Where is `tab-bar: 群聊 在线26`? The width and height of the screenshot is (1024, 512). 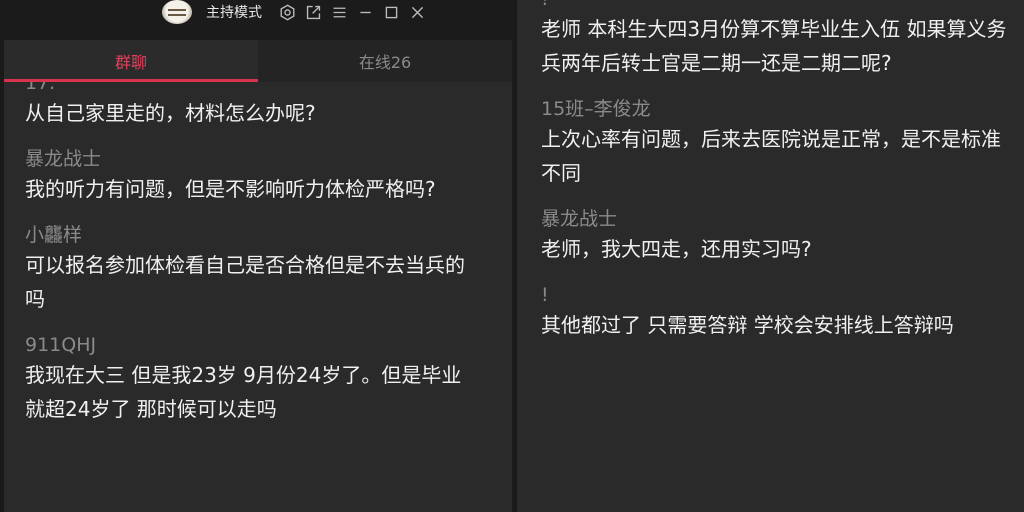 tab-bar: 群聊 在线26 is located at coordinates (258, 61).